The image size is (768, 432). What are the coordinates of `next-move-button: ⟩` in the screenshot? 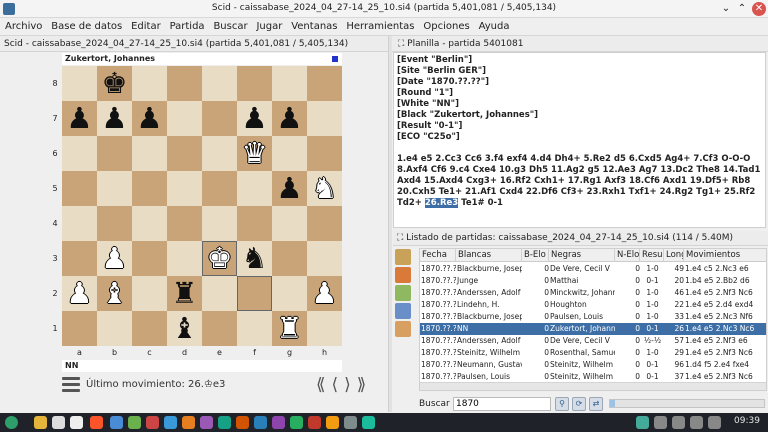 It's located at (350, 385).